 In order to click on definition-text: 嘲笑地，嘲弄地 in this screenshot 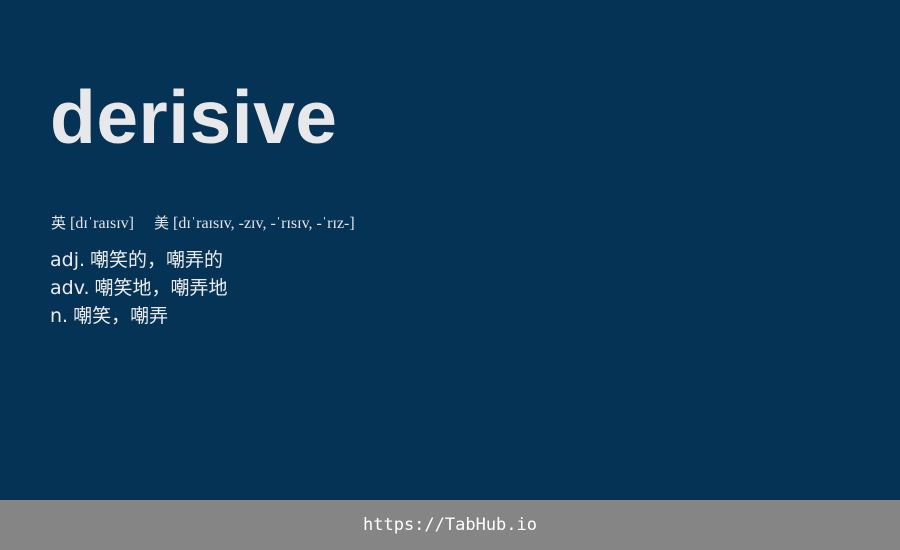, I will do `click(161, 288)`.